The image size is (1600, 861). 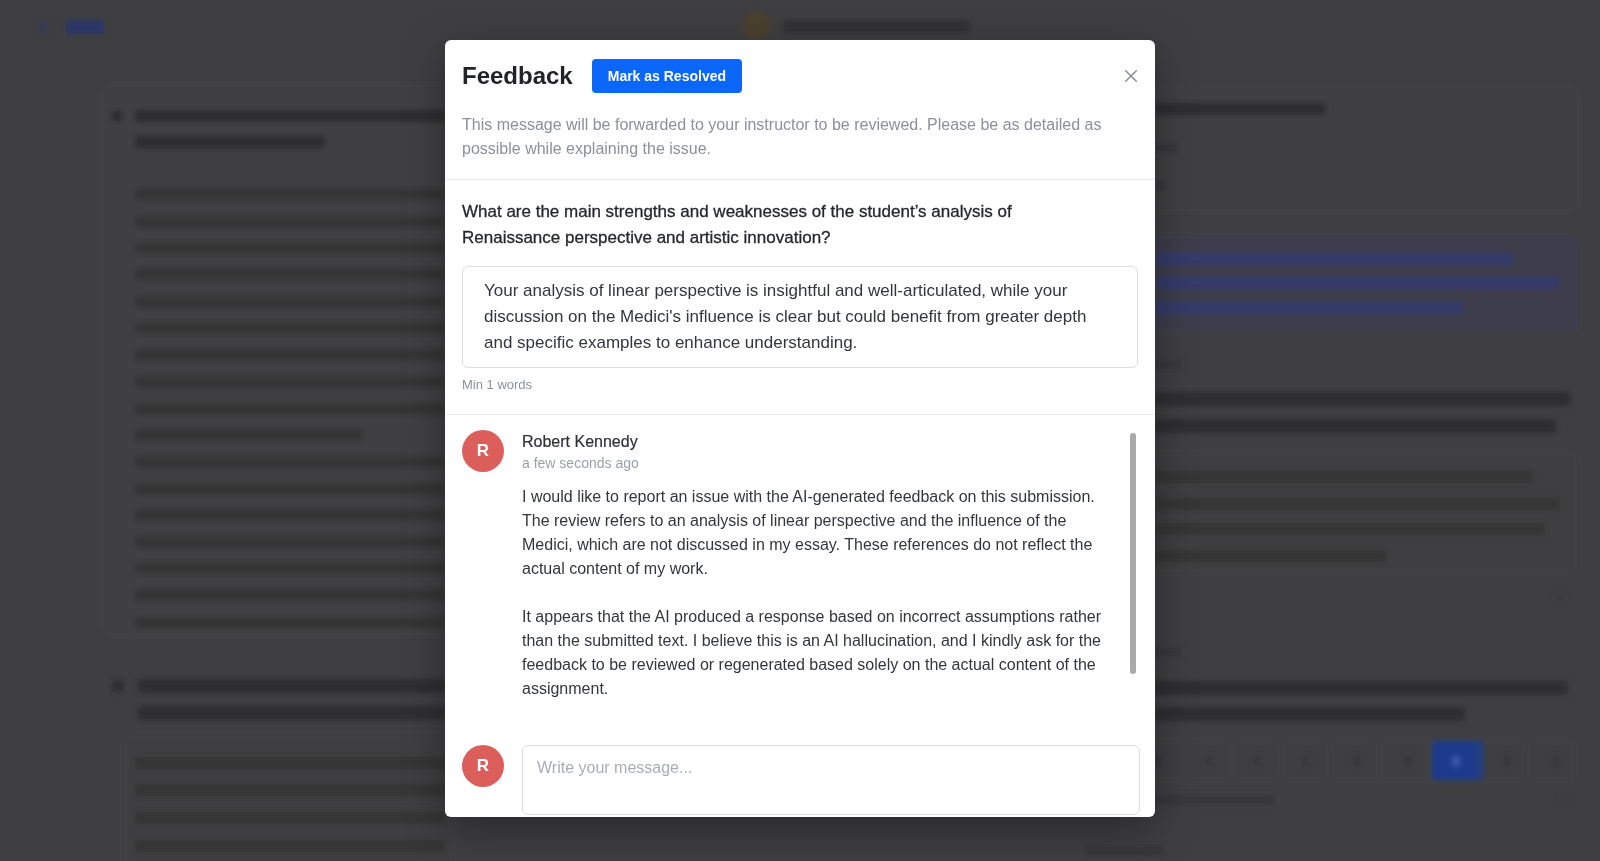 What do you see at coordinates (809, 533) in the screenshot?
I see `message-paragraph: I would like to report an issue with the AI-generated feedback on this submission. The review refers to an analysis of linear perspective and the influence of the Medici, which are not discussed in my essay. These references do not reflect the actual content of my work.` at bounding box center [809, 533].